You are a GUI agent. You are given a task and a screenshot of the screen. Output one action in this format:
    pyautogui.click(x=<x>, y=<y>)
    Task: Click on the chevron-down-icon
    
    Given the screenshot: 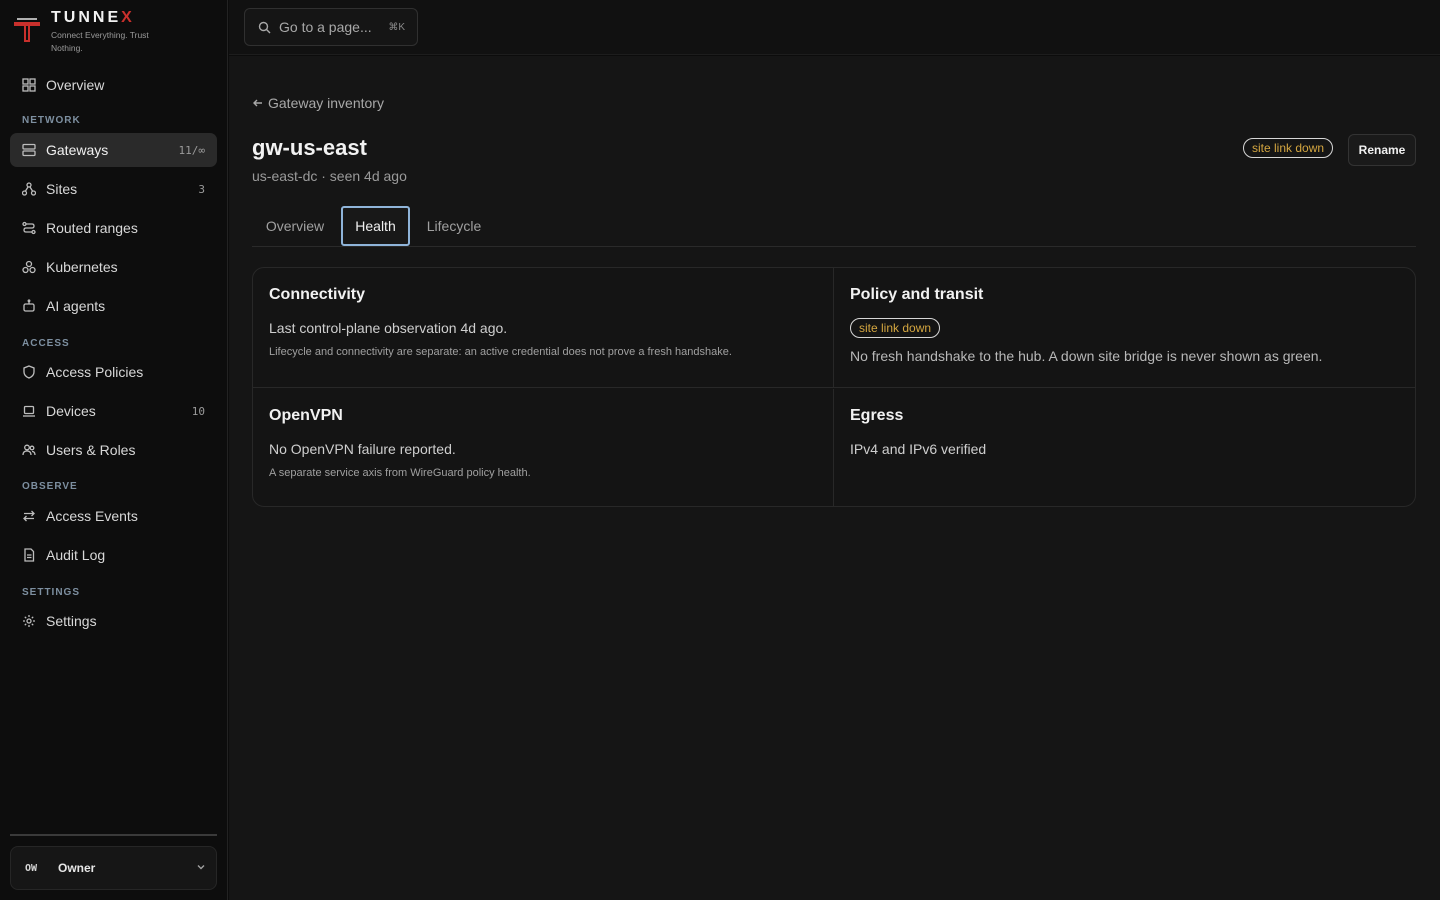 What is the action you would take?
    pyautogui.click(x=201, y=867)
    